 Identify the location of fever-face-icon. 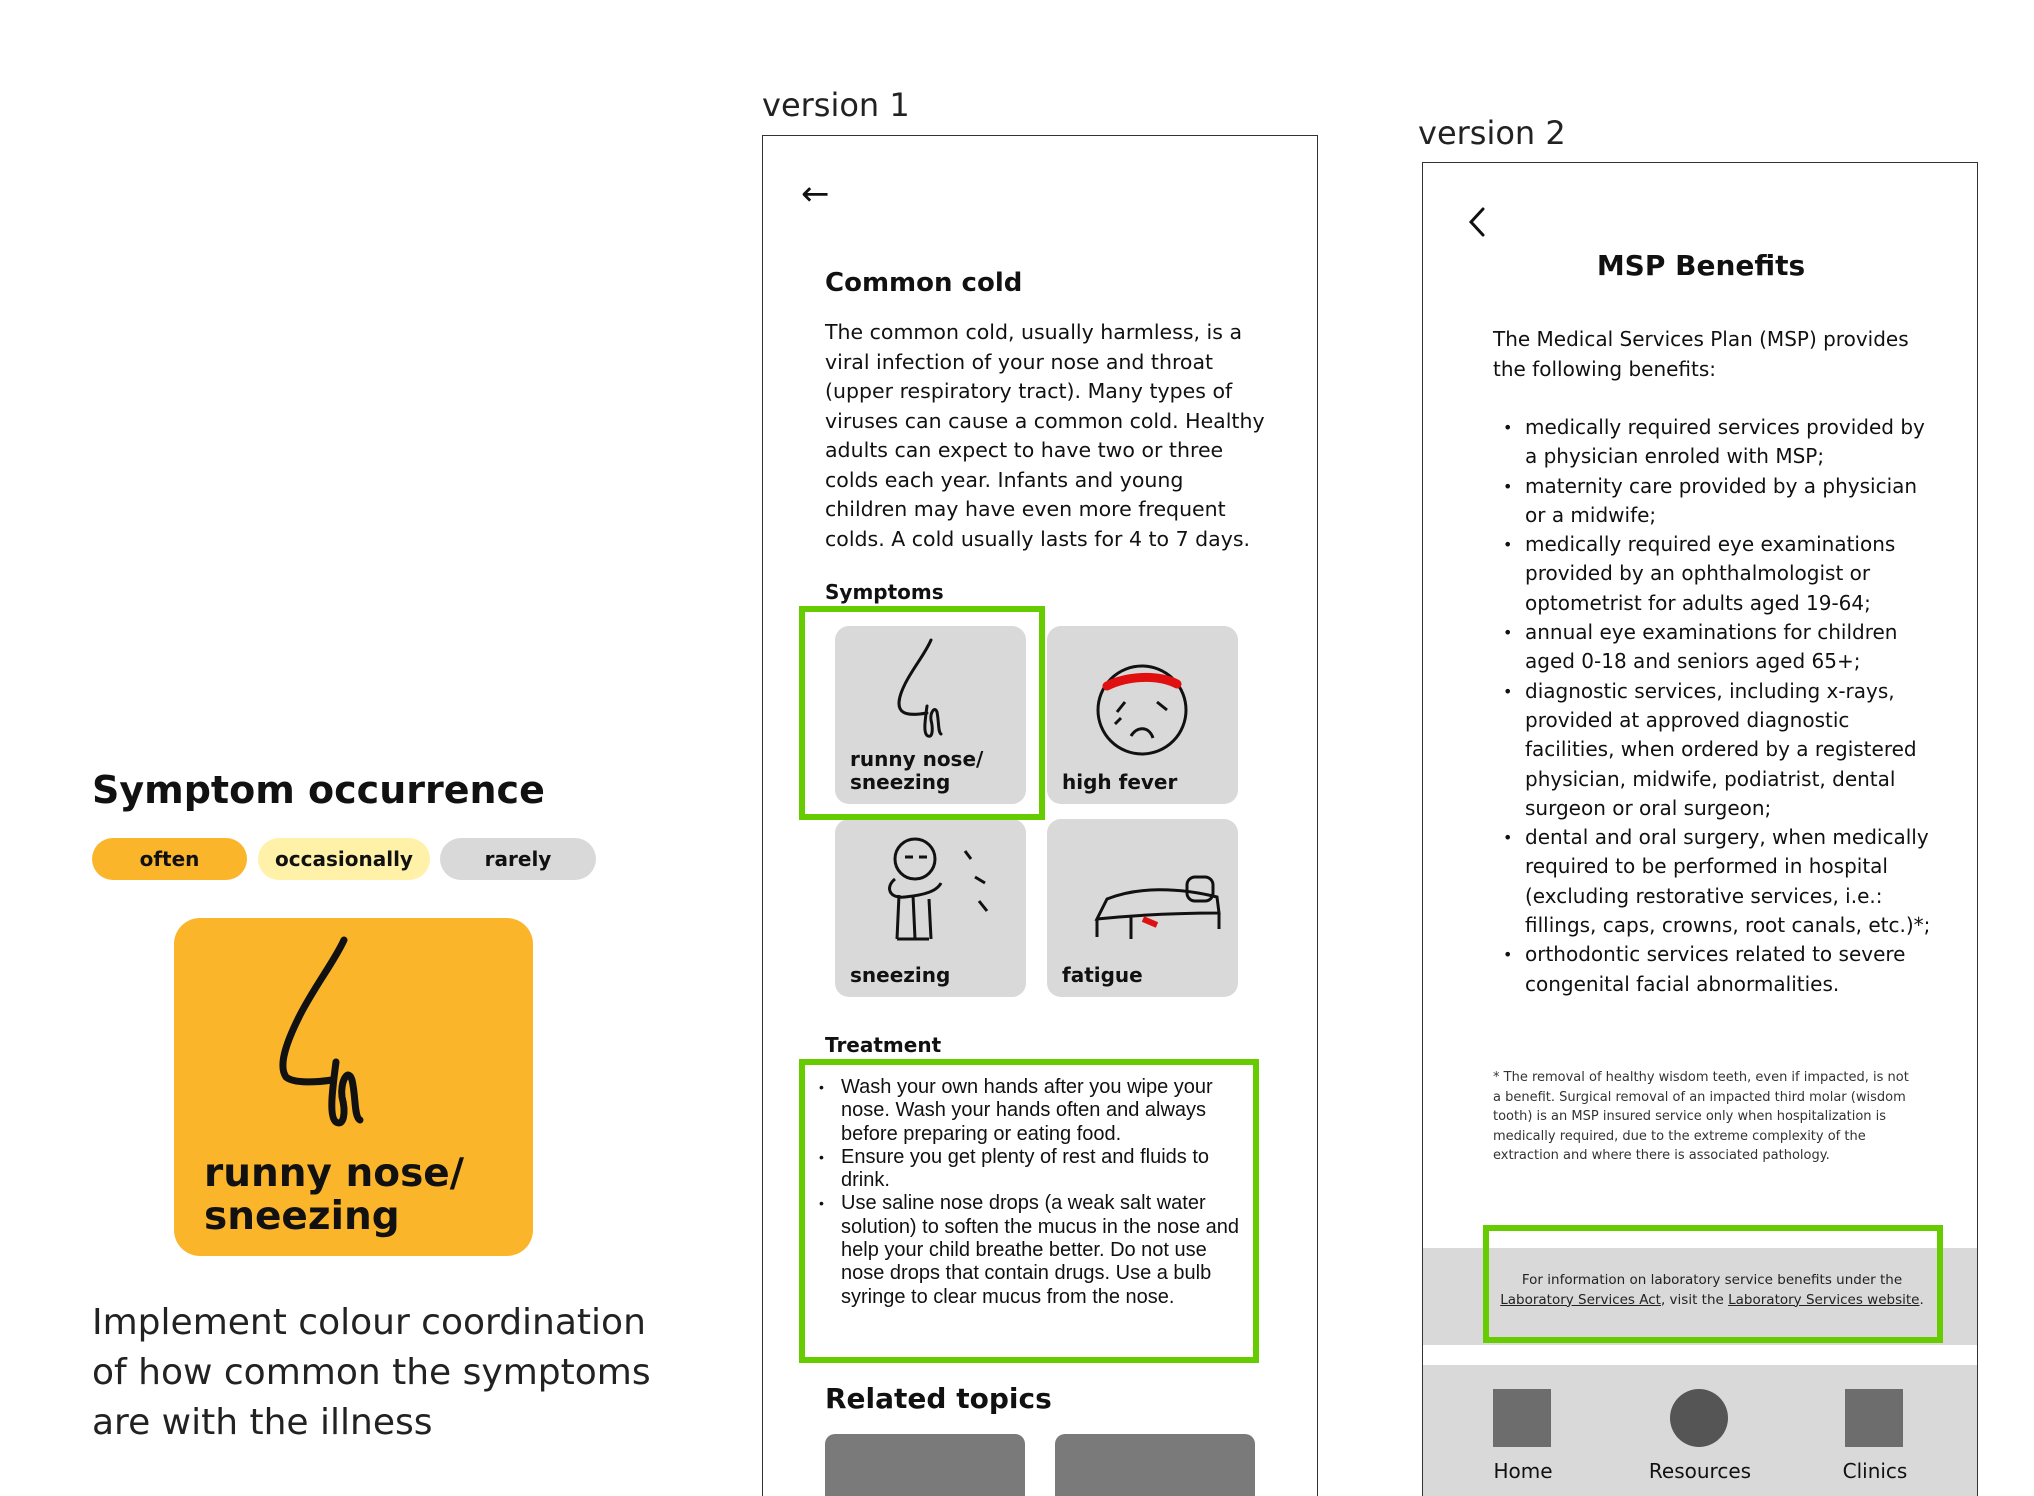
(1142, 710).